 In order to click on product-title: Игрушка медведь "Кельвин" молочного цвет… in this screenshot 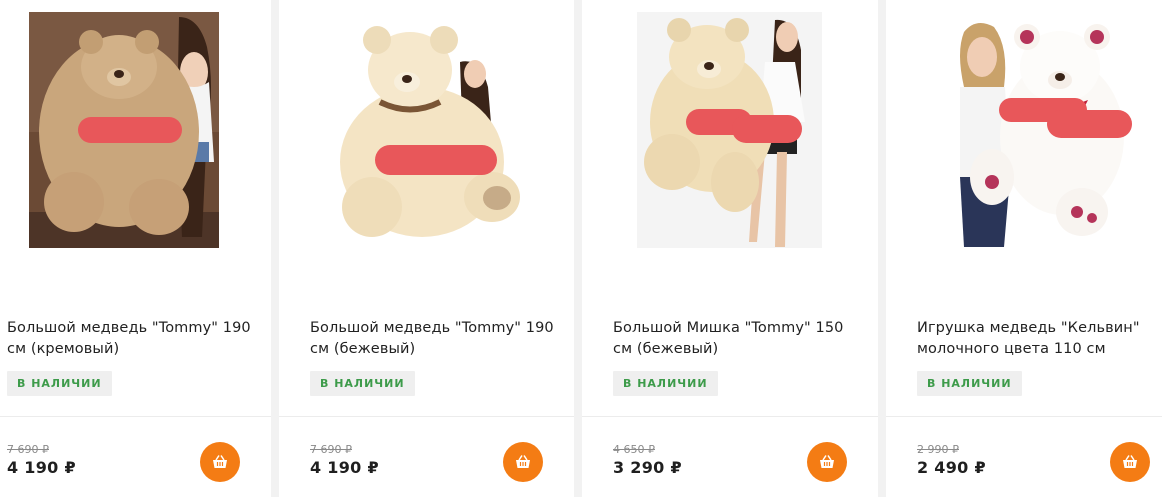, I will do `click(1039, 339)`.